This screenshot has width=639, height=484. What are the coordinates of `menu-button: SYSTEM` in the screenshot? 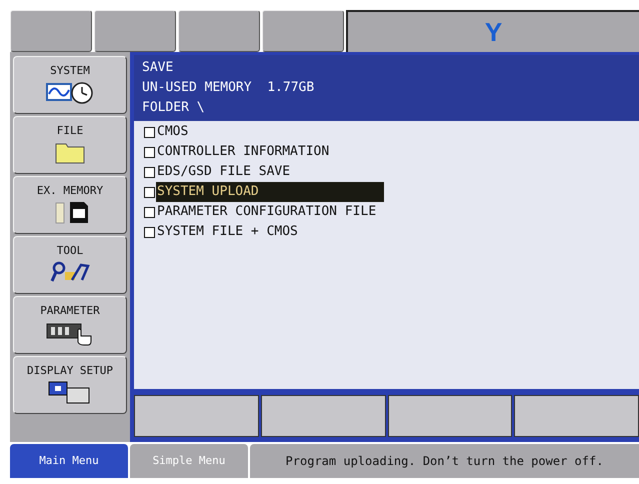 It's located at (70, 85).